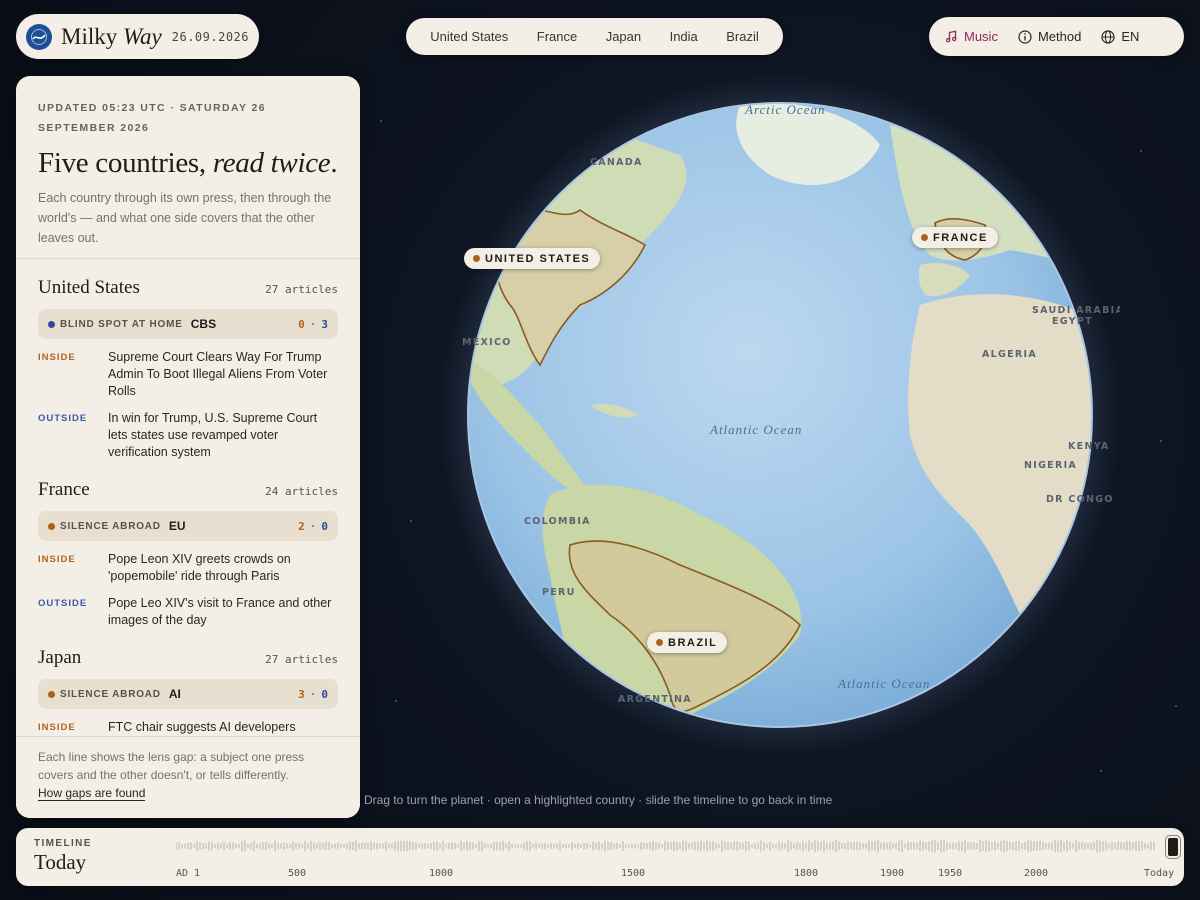 This screenshot has height=900, width=1200. Describe the element at coordinates (188, 526) in the screenshot. I see `gap-badge: SILENCE ABROAD EU 2 · 0` at that location.